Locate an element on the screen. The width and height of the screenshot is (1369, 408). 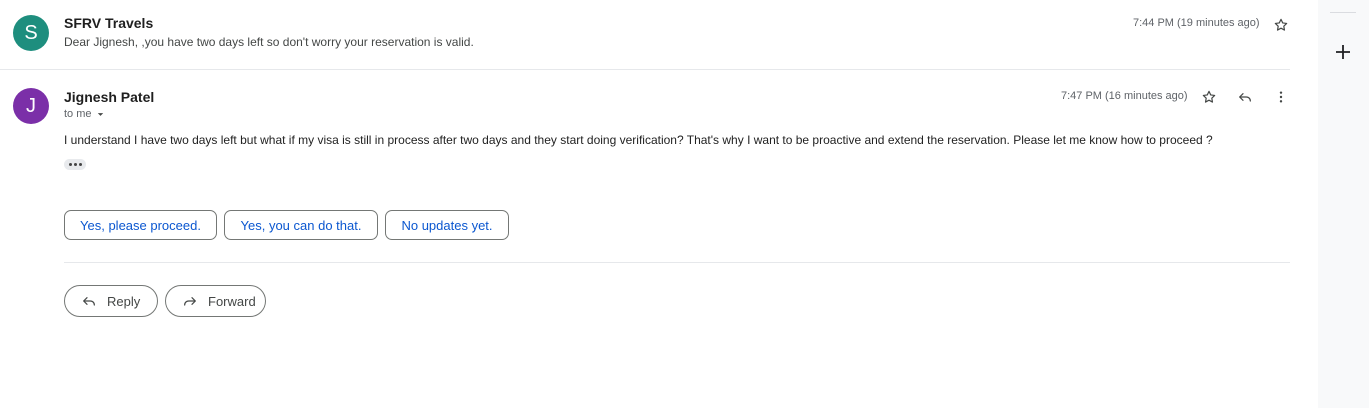
show-trimmed-content-button is located at coordinates (75, 164).